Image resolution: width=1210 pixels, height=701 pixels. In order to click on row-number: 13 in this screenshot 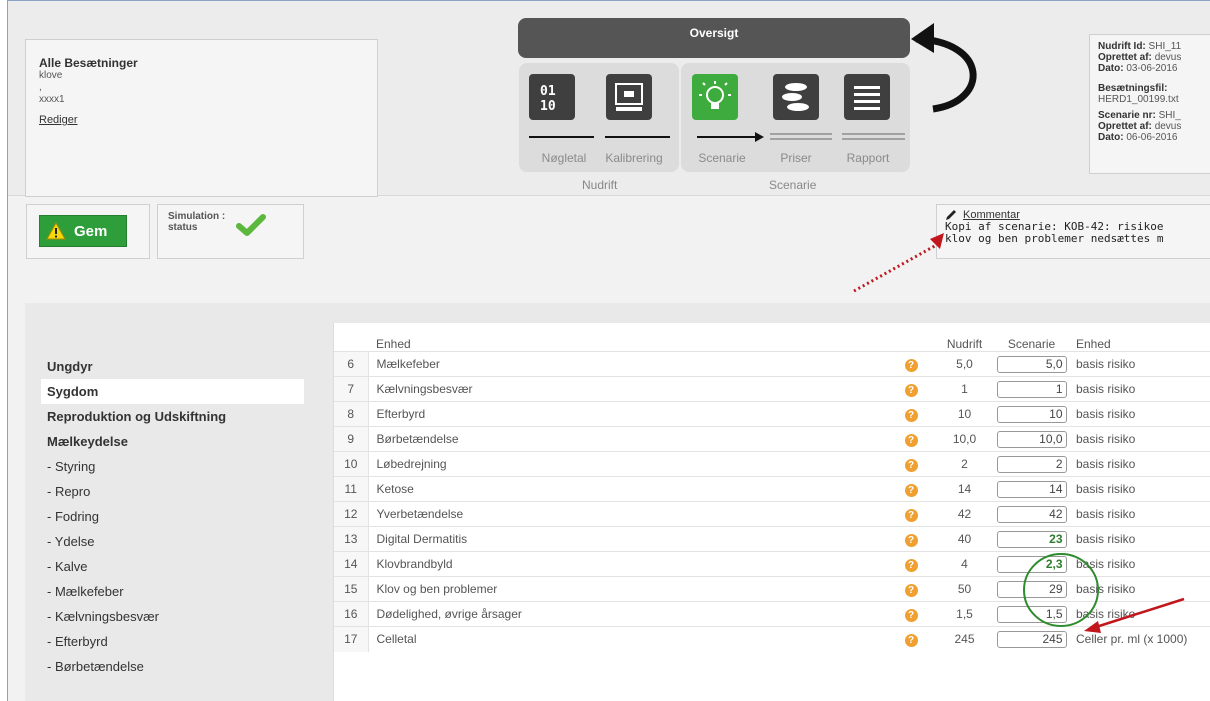, I will do `click(351, 539)`.